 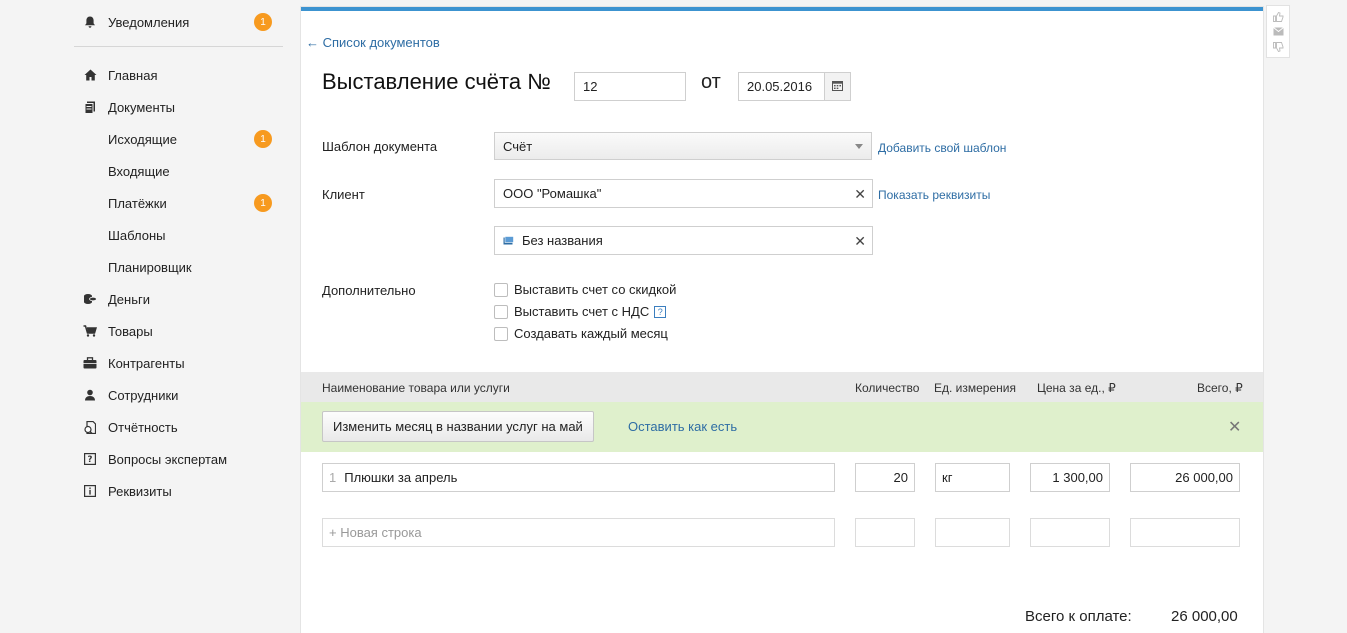 I want to click on monthly-checkbox-row: Создавать каждый месяц, so click(x=581, y=333).